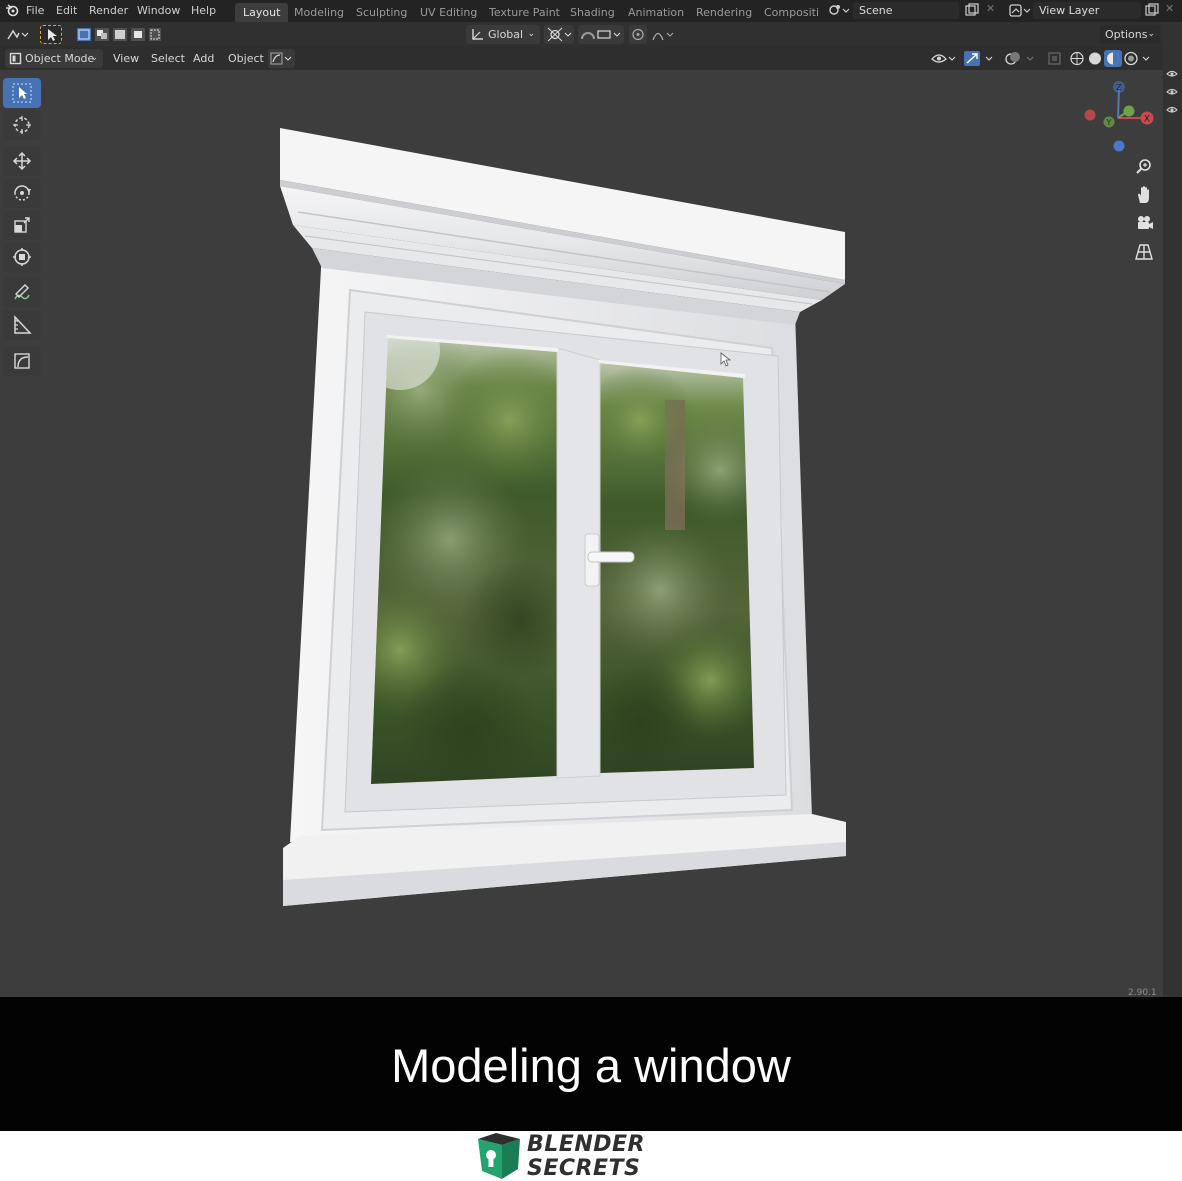 Image resolution: width=1182 pixels, height=1181 pixels. Describe the element at coordinates (1147, 120) in the screenshot. I see `gizmo-x-label: X` at that location.